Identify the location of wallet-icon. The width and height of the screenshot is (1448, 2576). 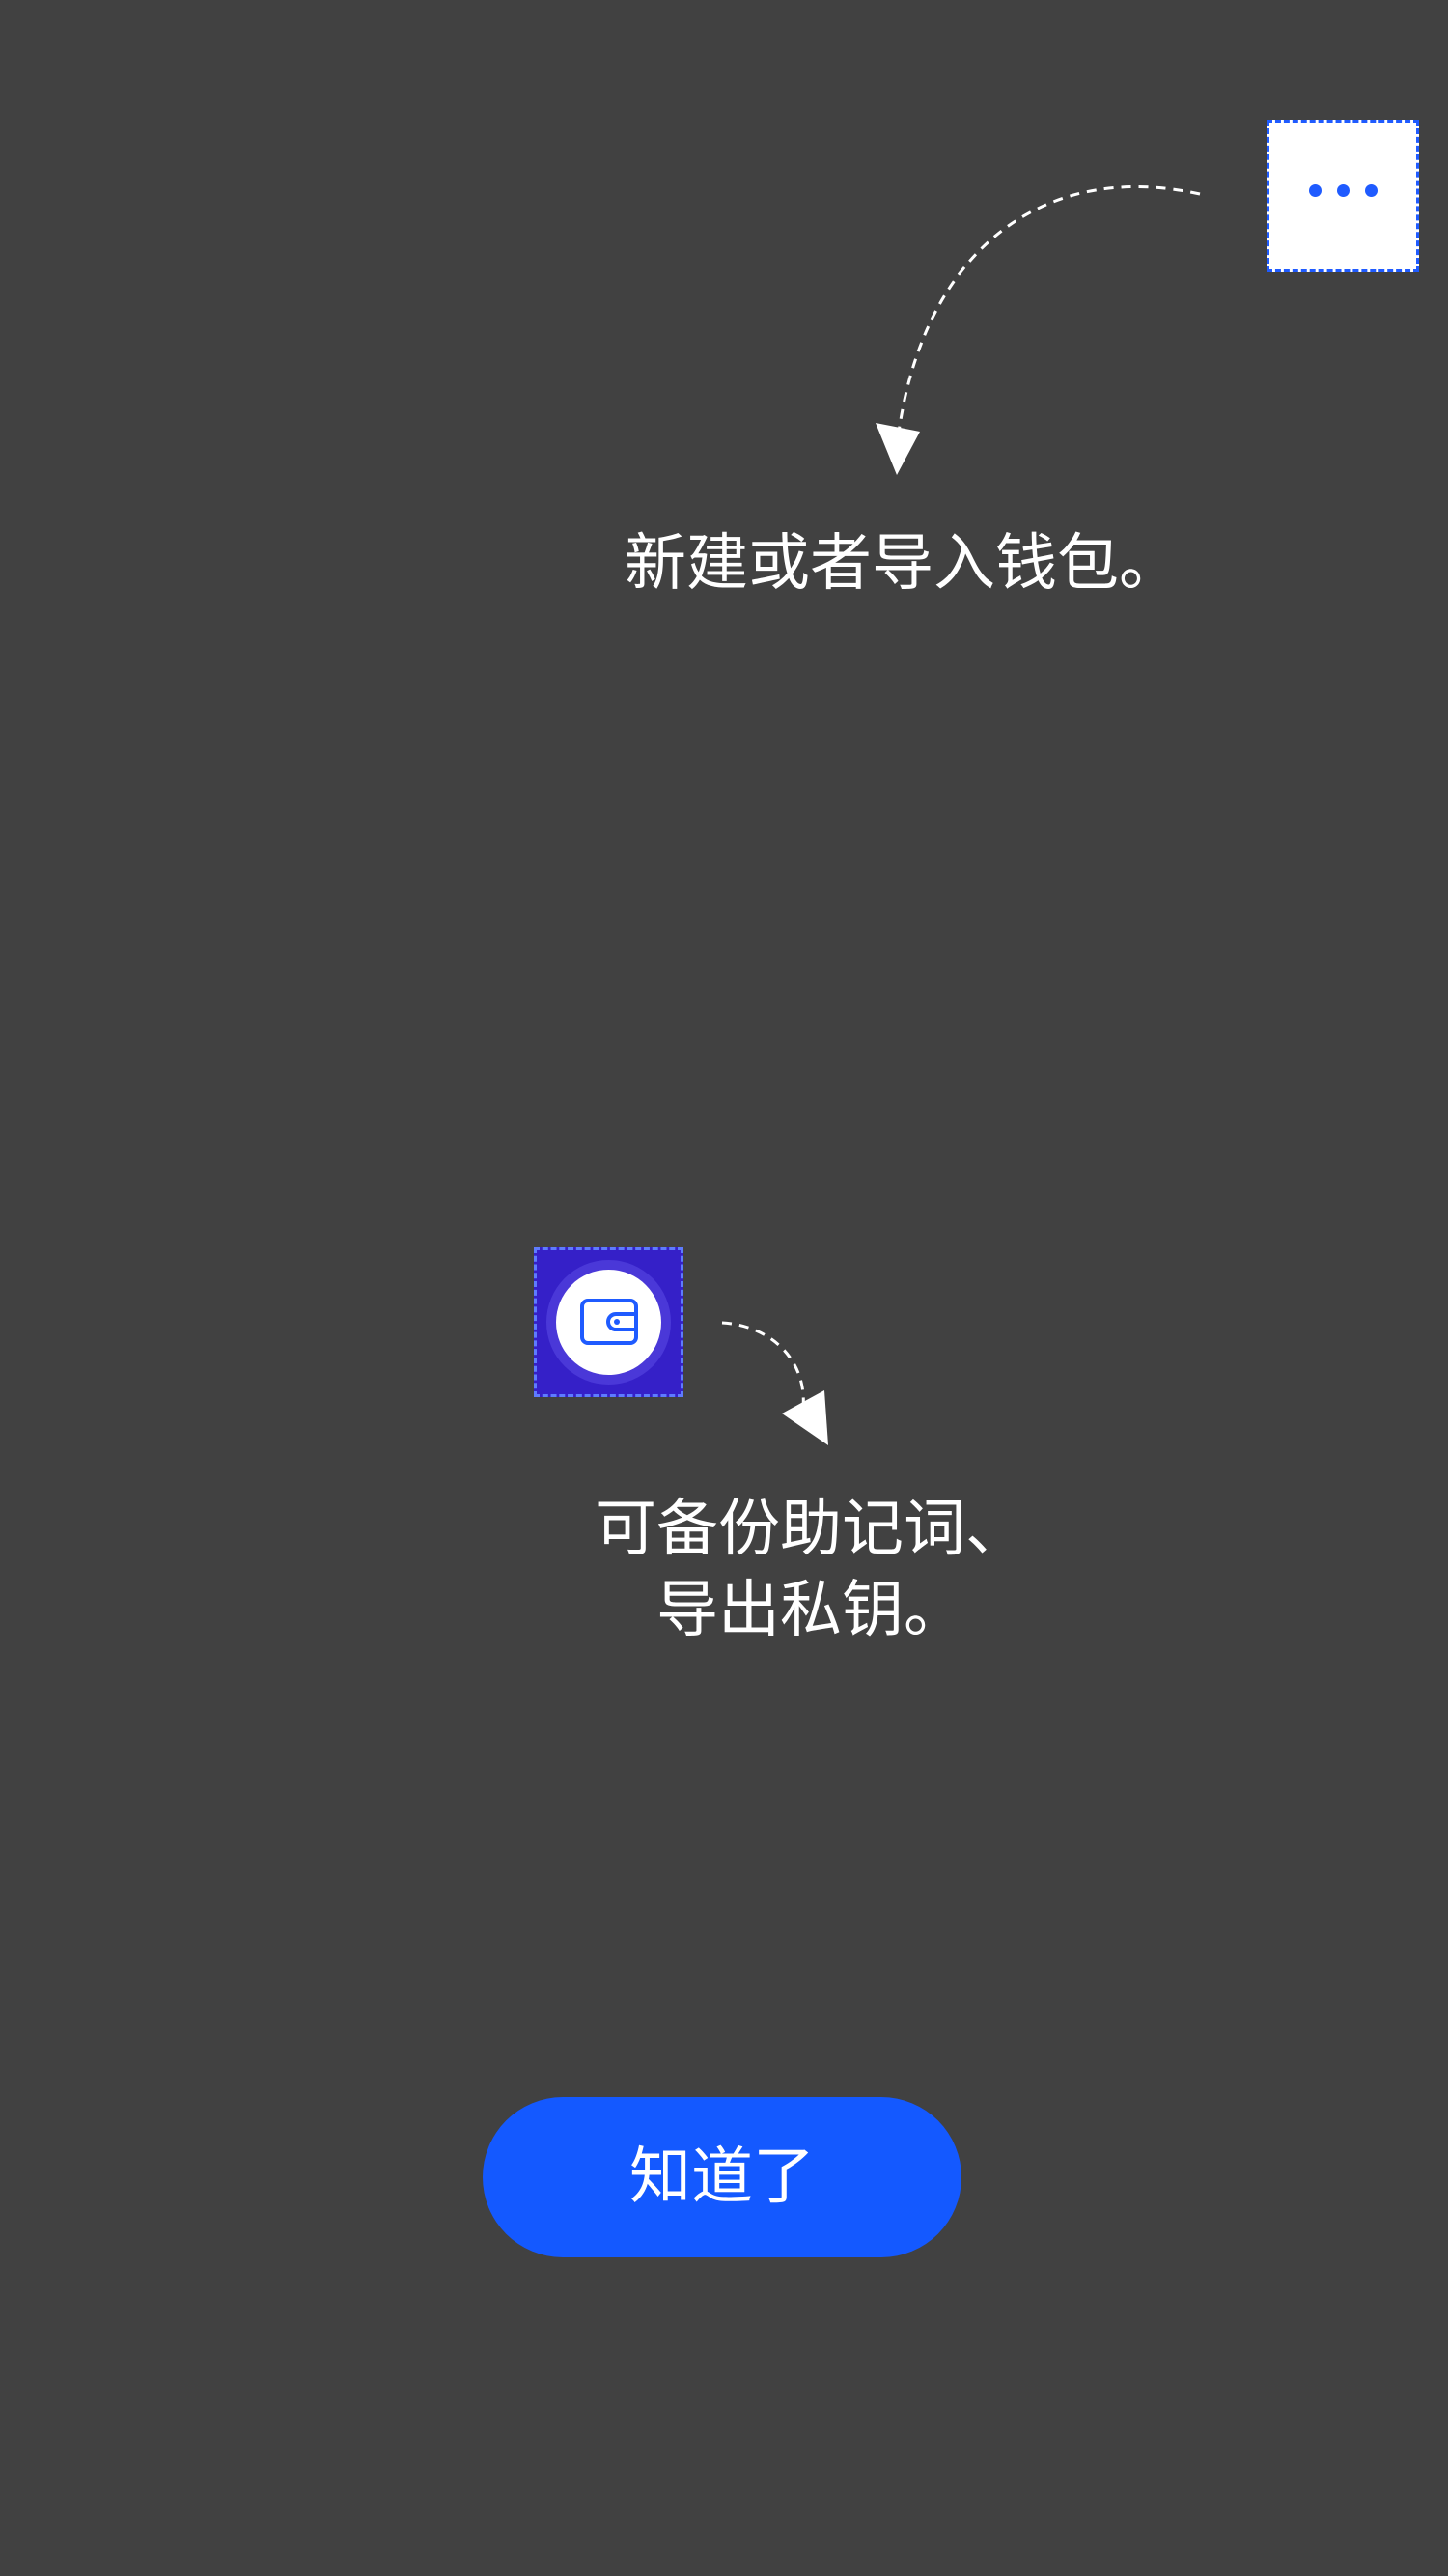
(609, 1322).